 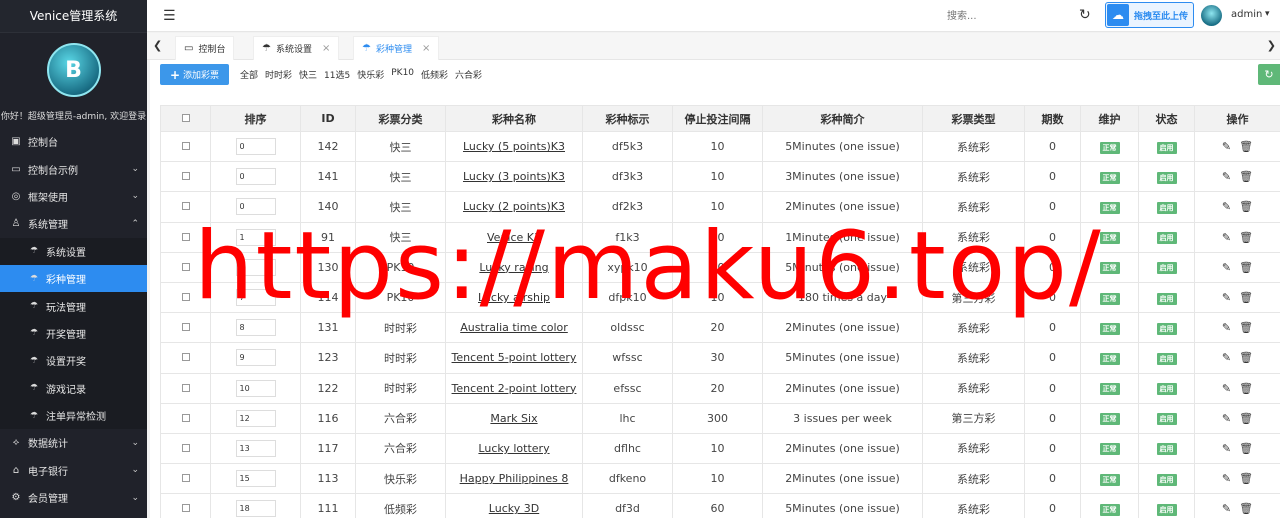 I want to click on filter-item: PK10, so click(x=402, y=74).